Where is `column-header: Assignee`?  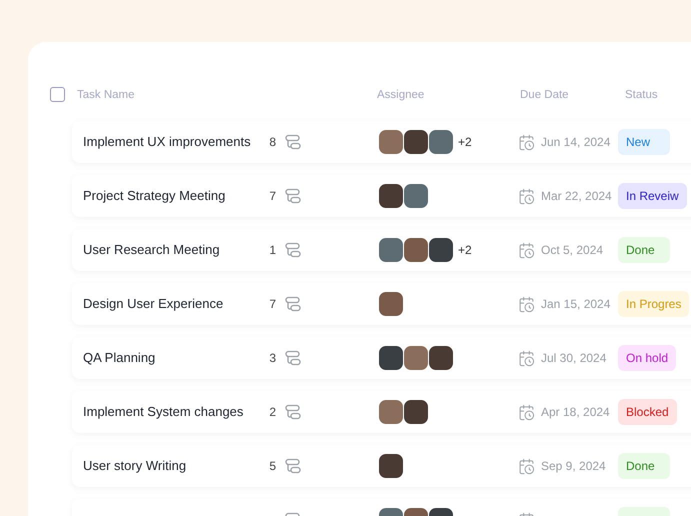
column-header: Assignee is located at coordinates (400, 95).